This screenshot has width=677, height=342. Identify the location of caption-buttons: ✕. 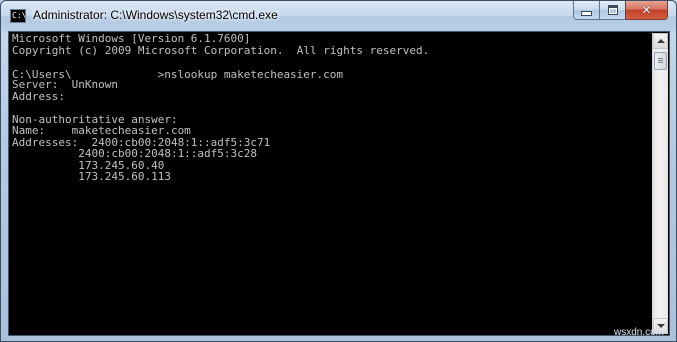
(620, 10).